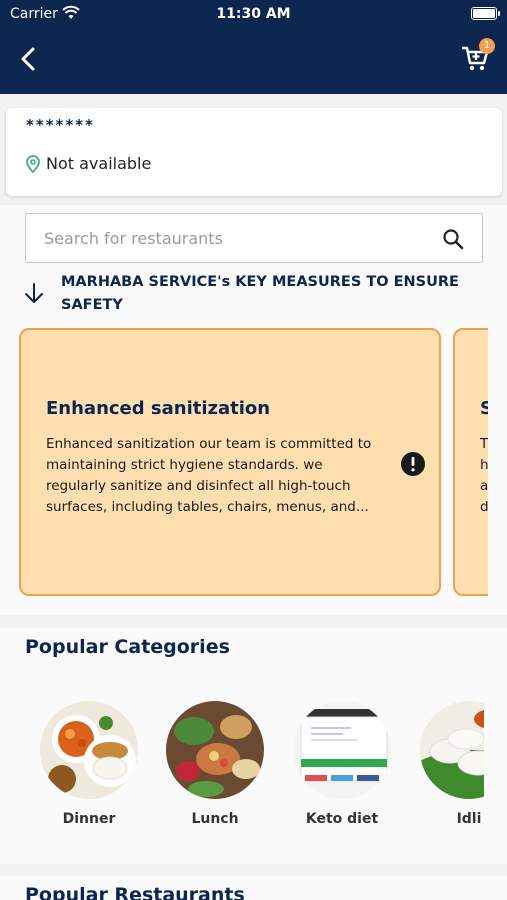 Image resolution: width=507 pixels, height=900 pixels. What do you see at coordinates (135, 892) in the screenshot?
I see `restaurants-heading: Popular Restaurants` at bounding box center [135, 892].